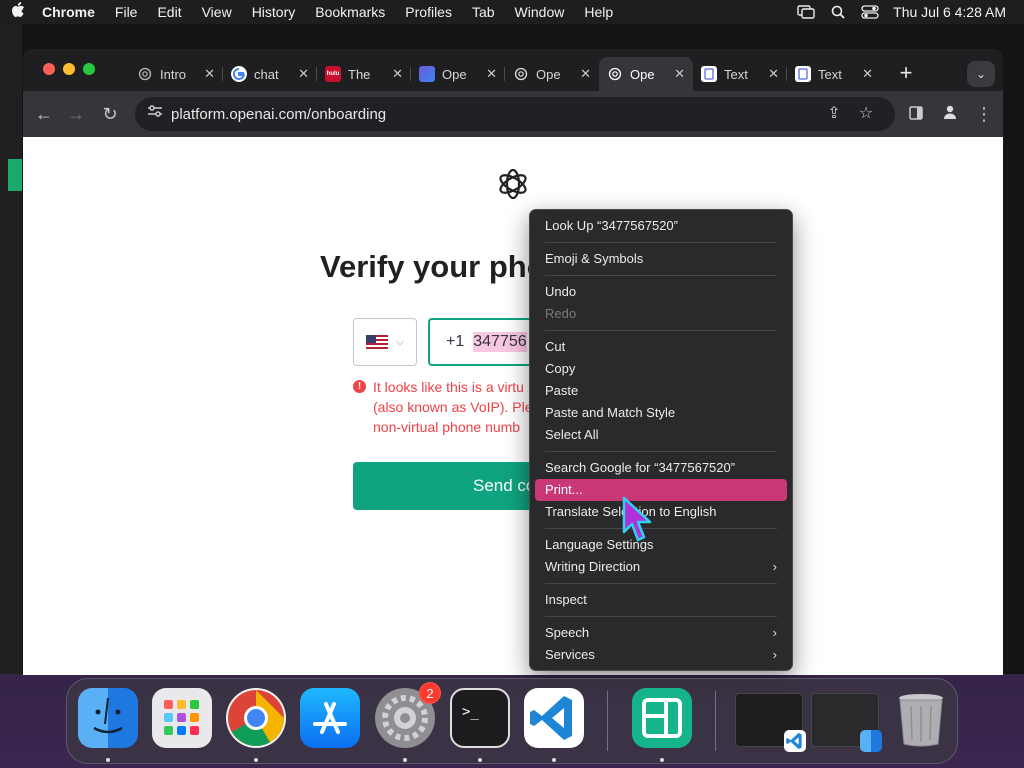 The image size is (1024, 768). What do you see at coordinates (838, 12) in the screenshot?
I see `spotlight-search-icon` at bounding box center [838, 12].